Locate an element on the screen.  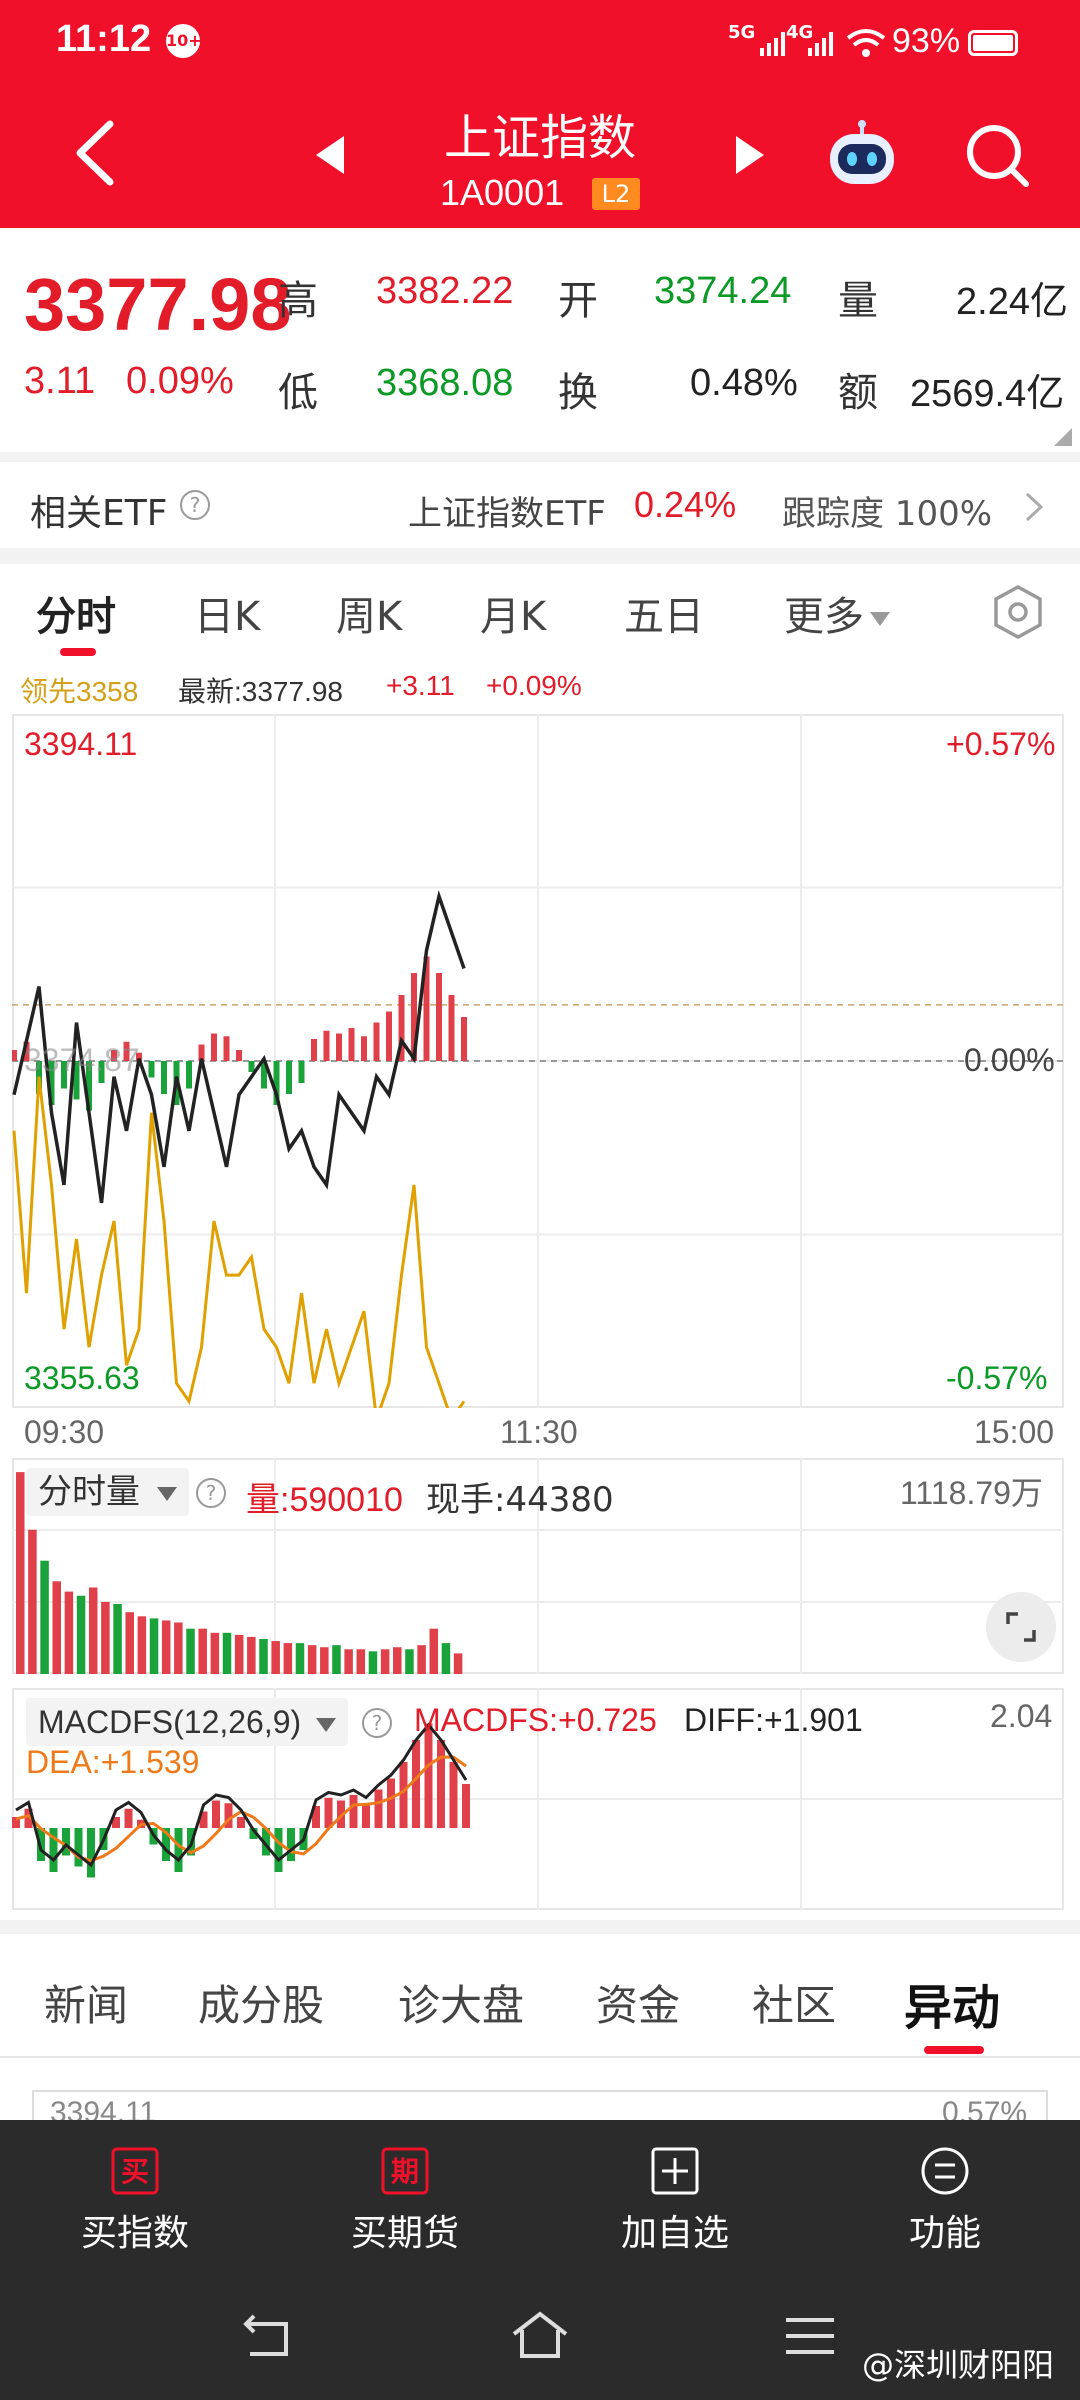
tab-news: 新闻 is located at coordinates (86, 2002).